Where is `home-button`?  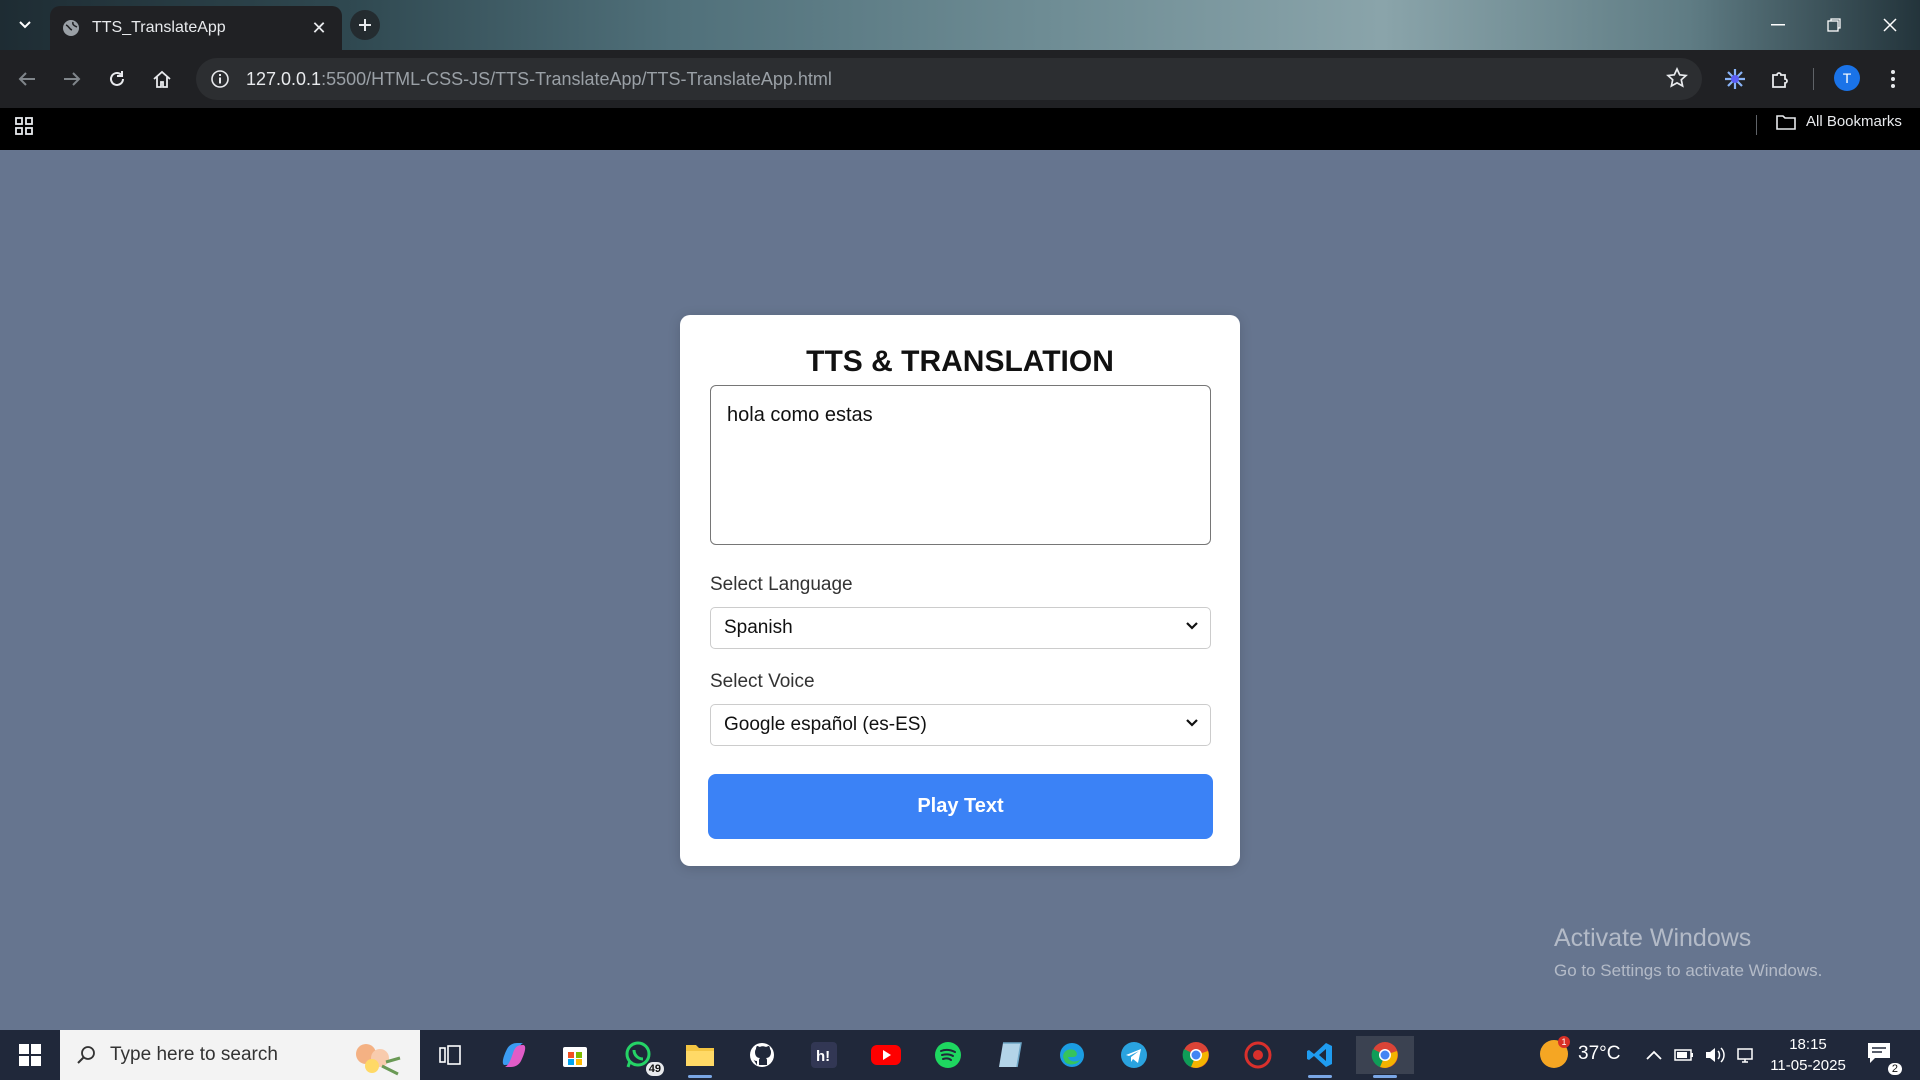
home-button is located at coordinates (162, 79).